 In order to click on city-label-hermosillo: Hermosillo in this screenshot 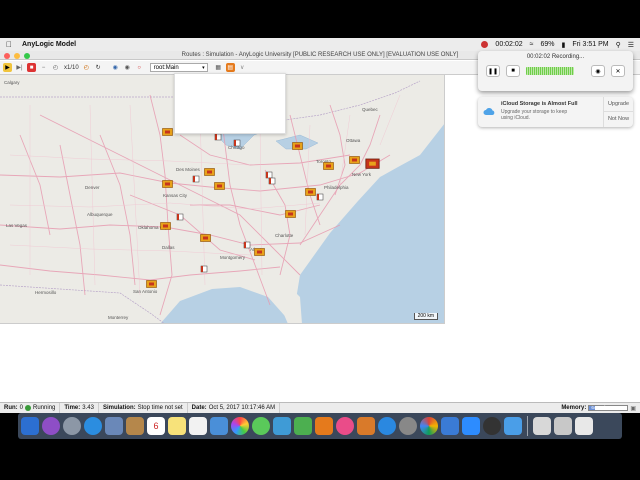, I will do `click(46, 292)`.